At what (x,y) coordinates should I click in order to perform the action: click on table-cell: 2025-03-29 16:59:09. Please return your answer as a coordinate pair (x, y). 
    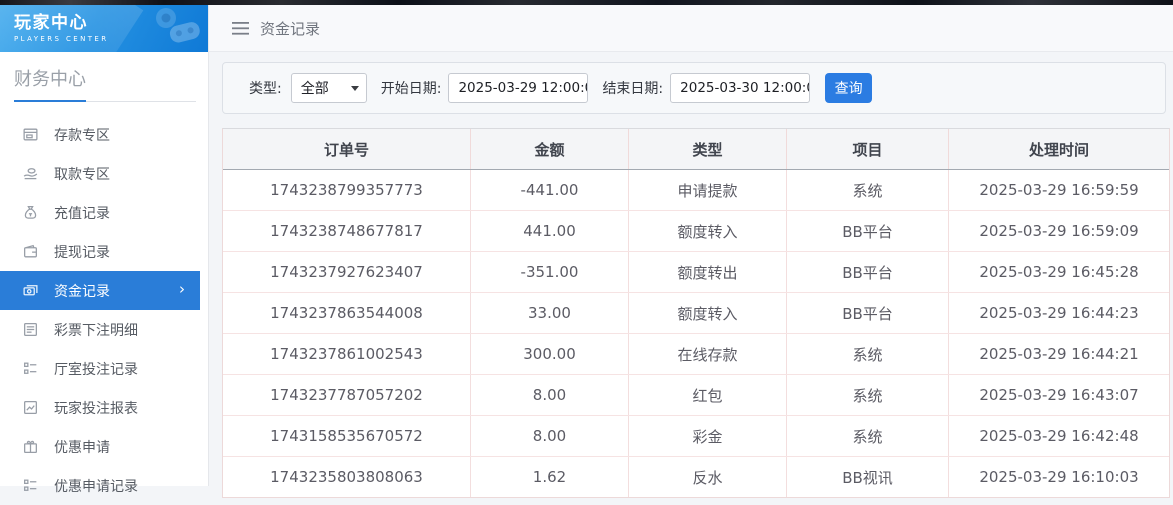
    Looking at the image, I should click on (1059, 231).